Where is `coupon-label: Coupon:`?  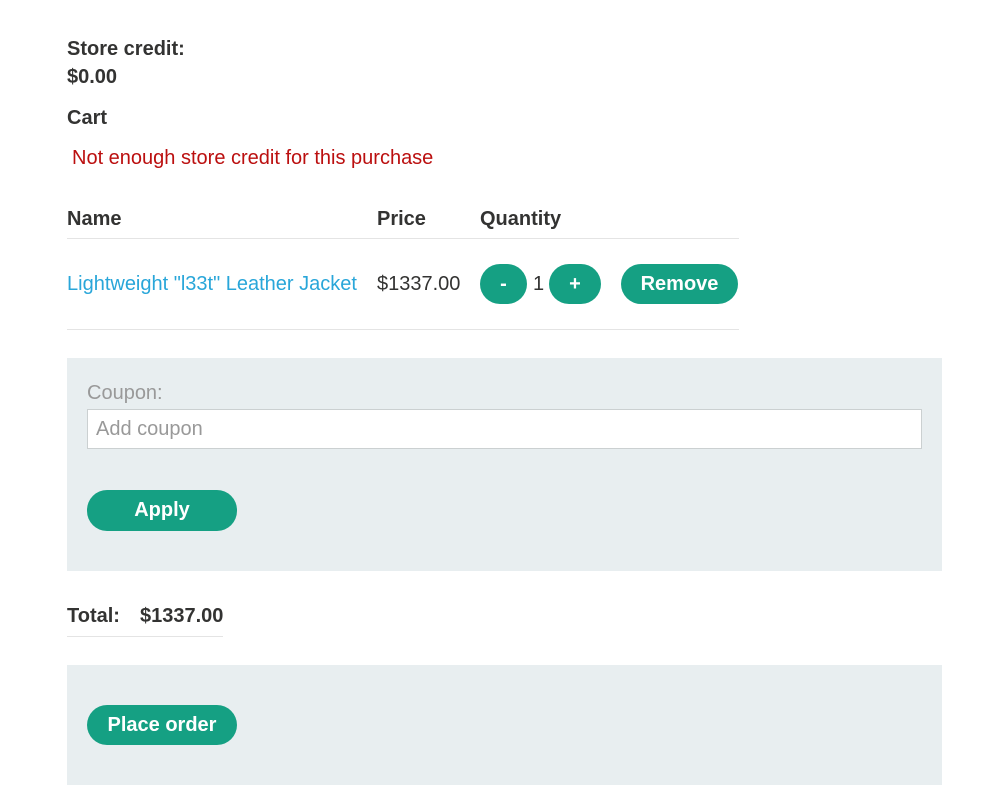
coupon-label: Coupon: is located at coordinates (125, 393).